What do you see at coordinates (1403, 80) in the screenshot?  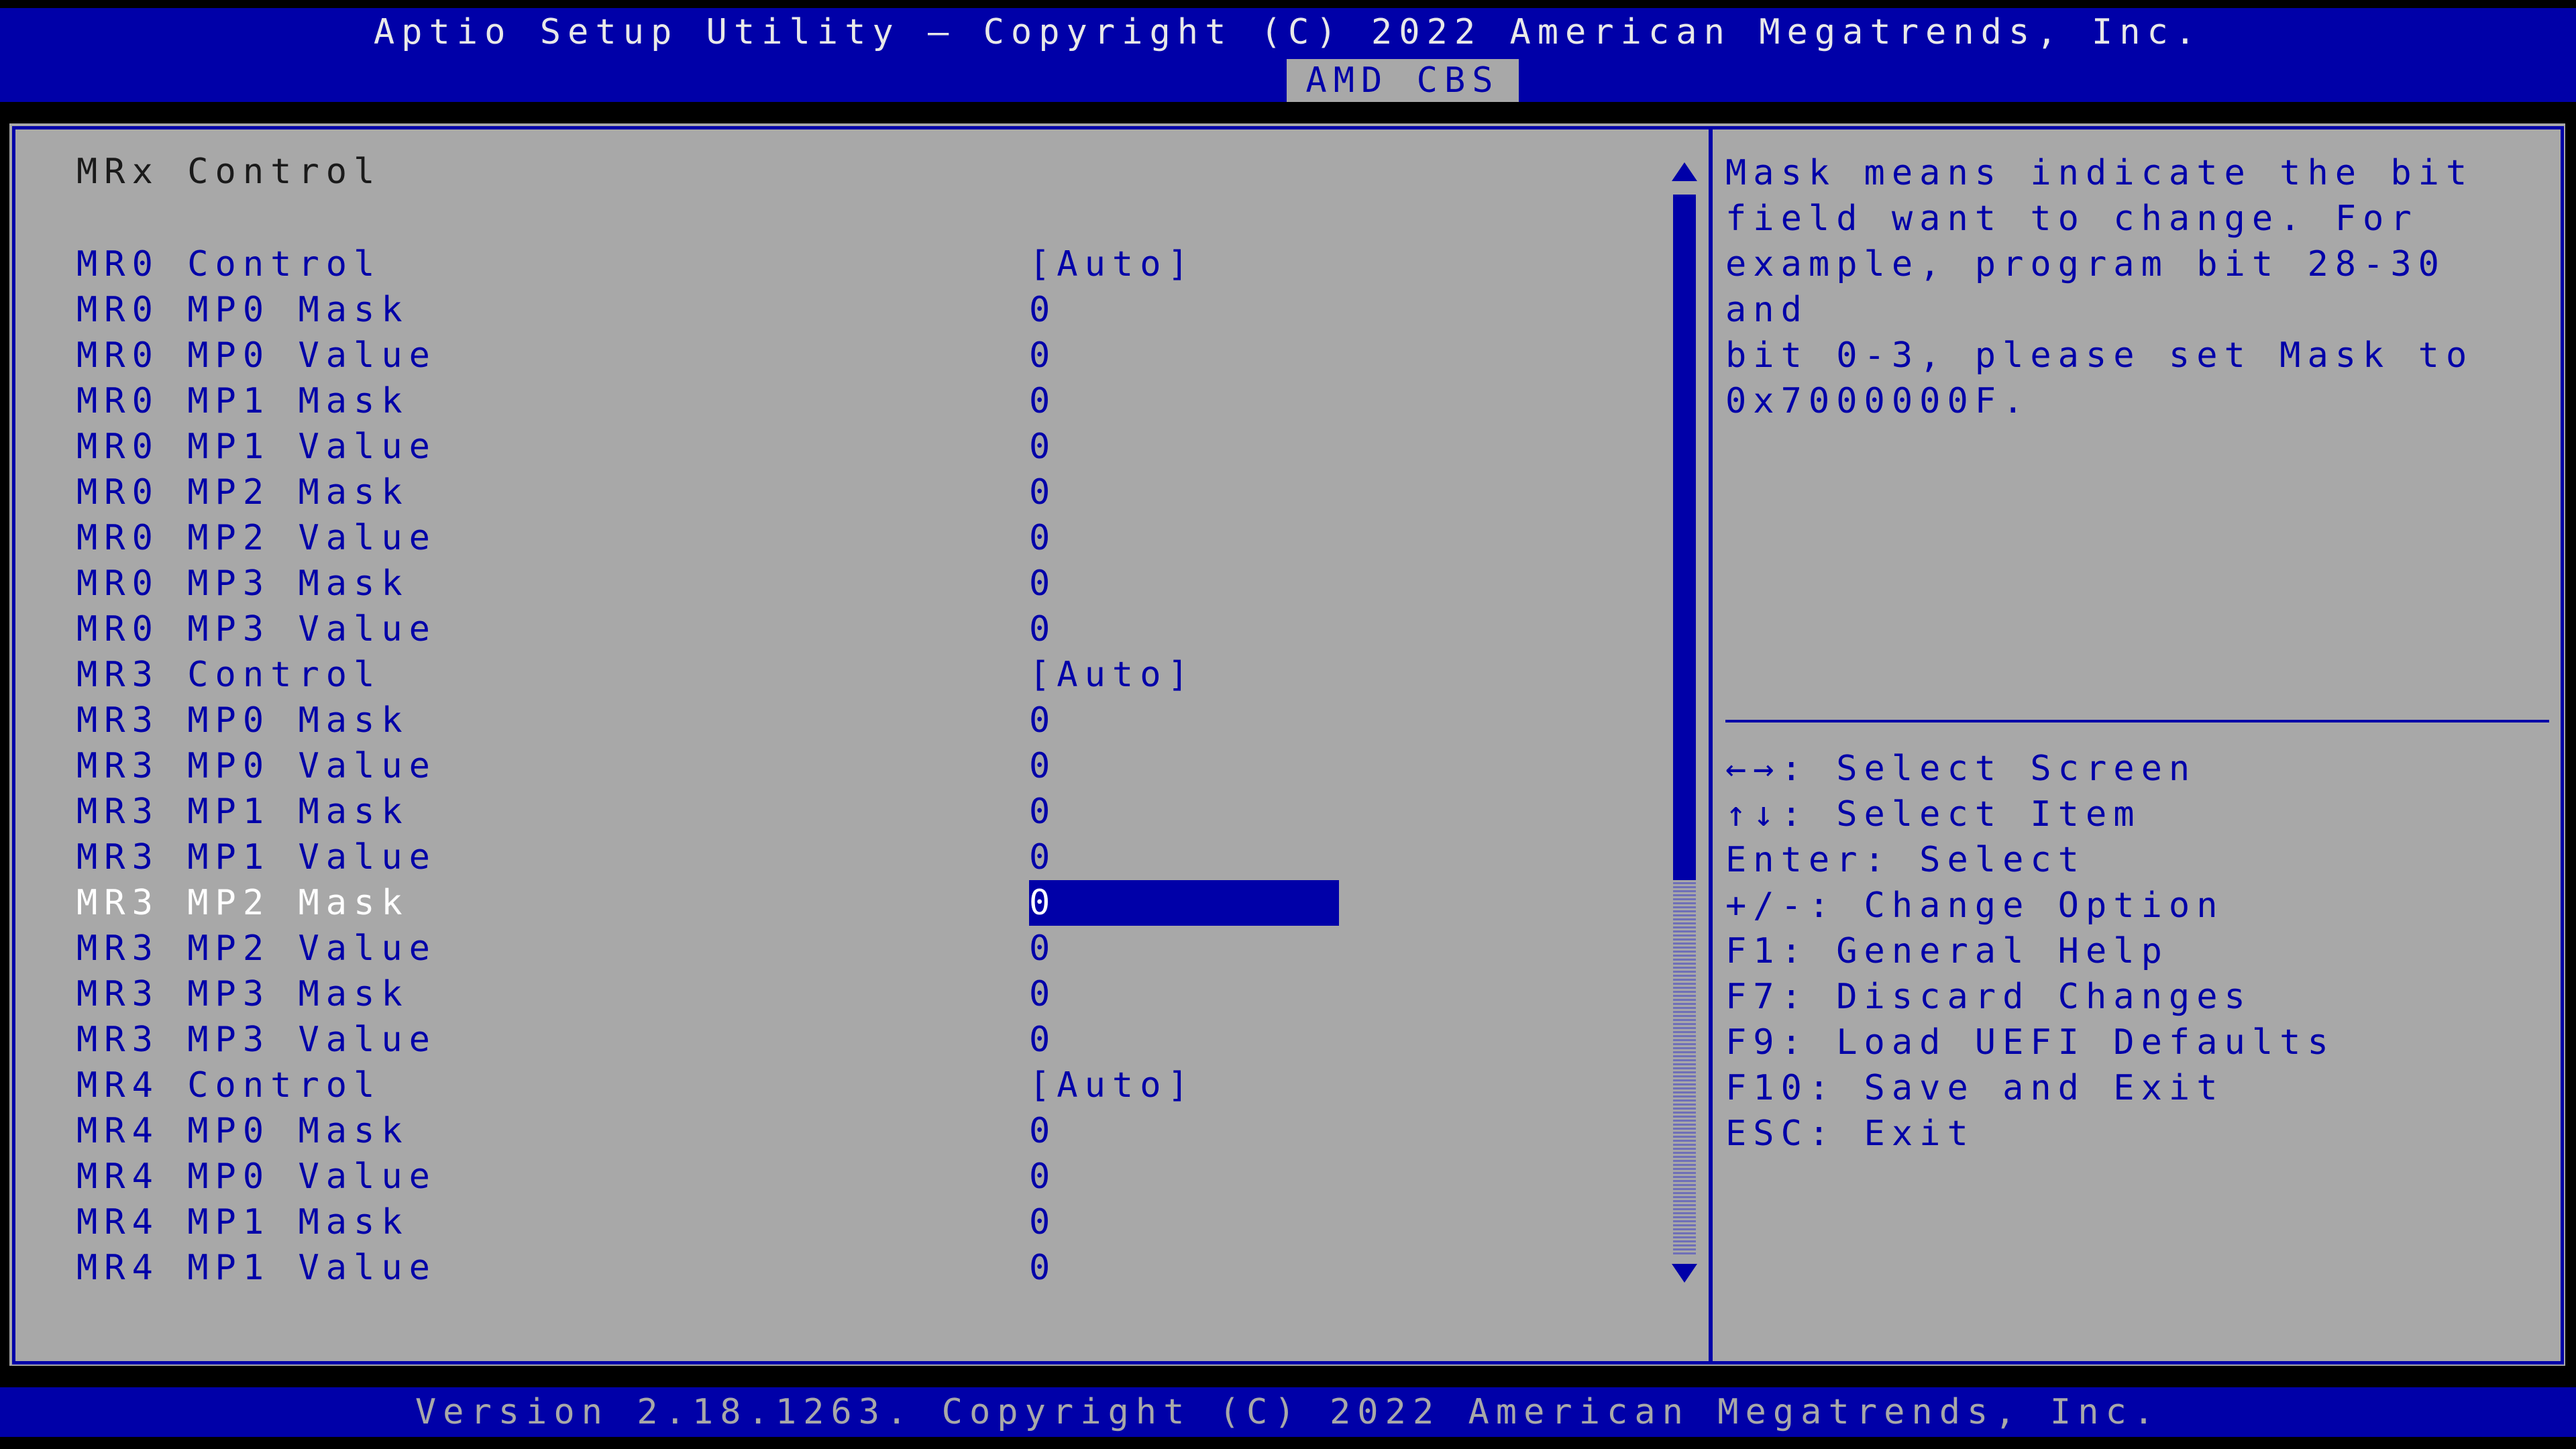 I see `tab-amd-cbs: AMD CBS` at bounding box center [1403, 80].